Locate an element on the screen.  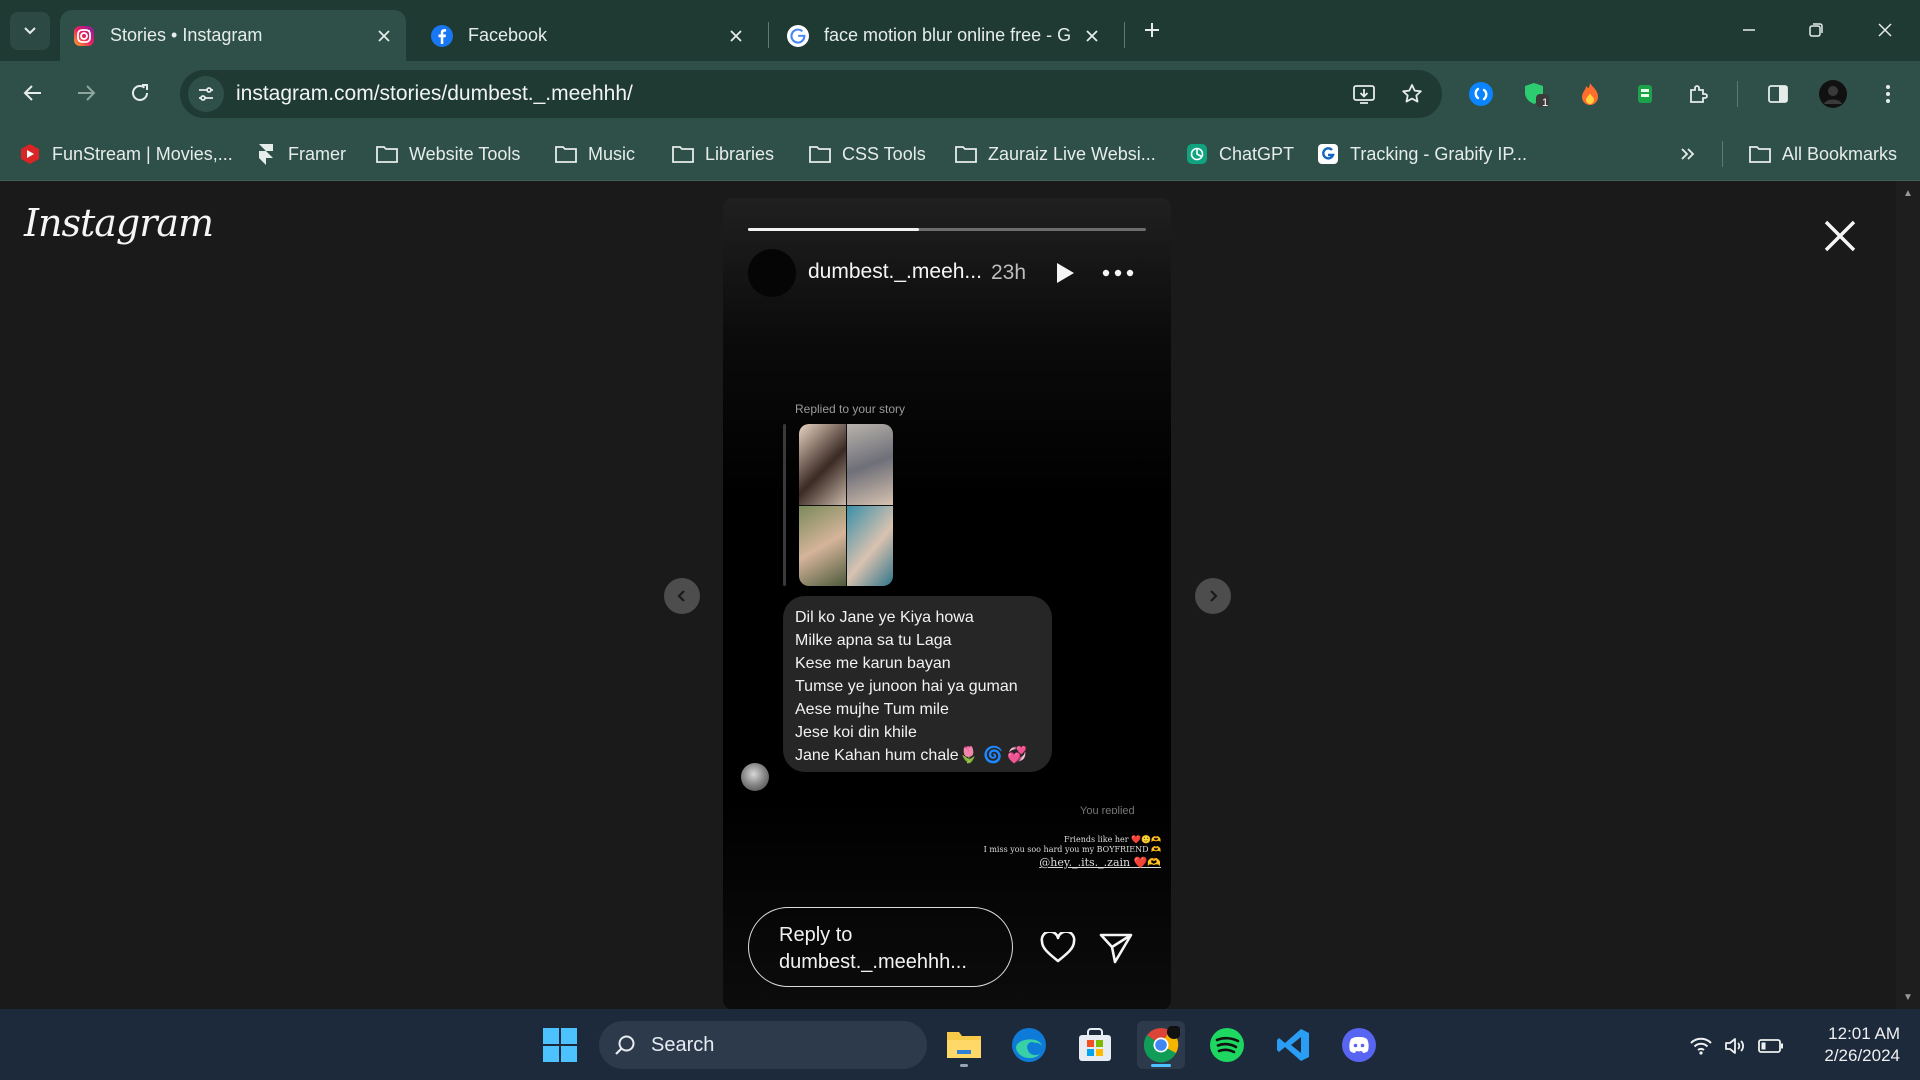
bookmark-star-icon is located at coordinates (1412, 94).